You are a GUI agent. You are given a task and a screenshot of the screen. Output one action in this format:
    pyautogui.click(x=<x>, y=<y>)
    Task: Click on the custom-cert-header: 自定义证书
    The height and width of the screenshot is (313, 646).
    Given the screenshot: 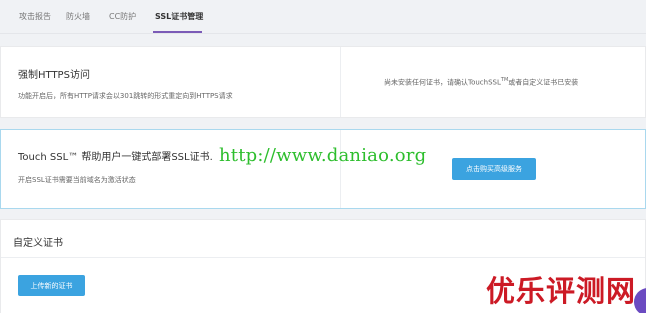 What is the action you would take?
    pyautogui.click(x=323, y=239)
    